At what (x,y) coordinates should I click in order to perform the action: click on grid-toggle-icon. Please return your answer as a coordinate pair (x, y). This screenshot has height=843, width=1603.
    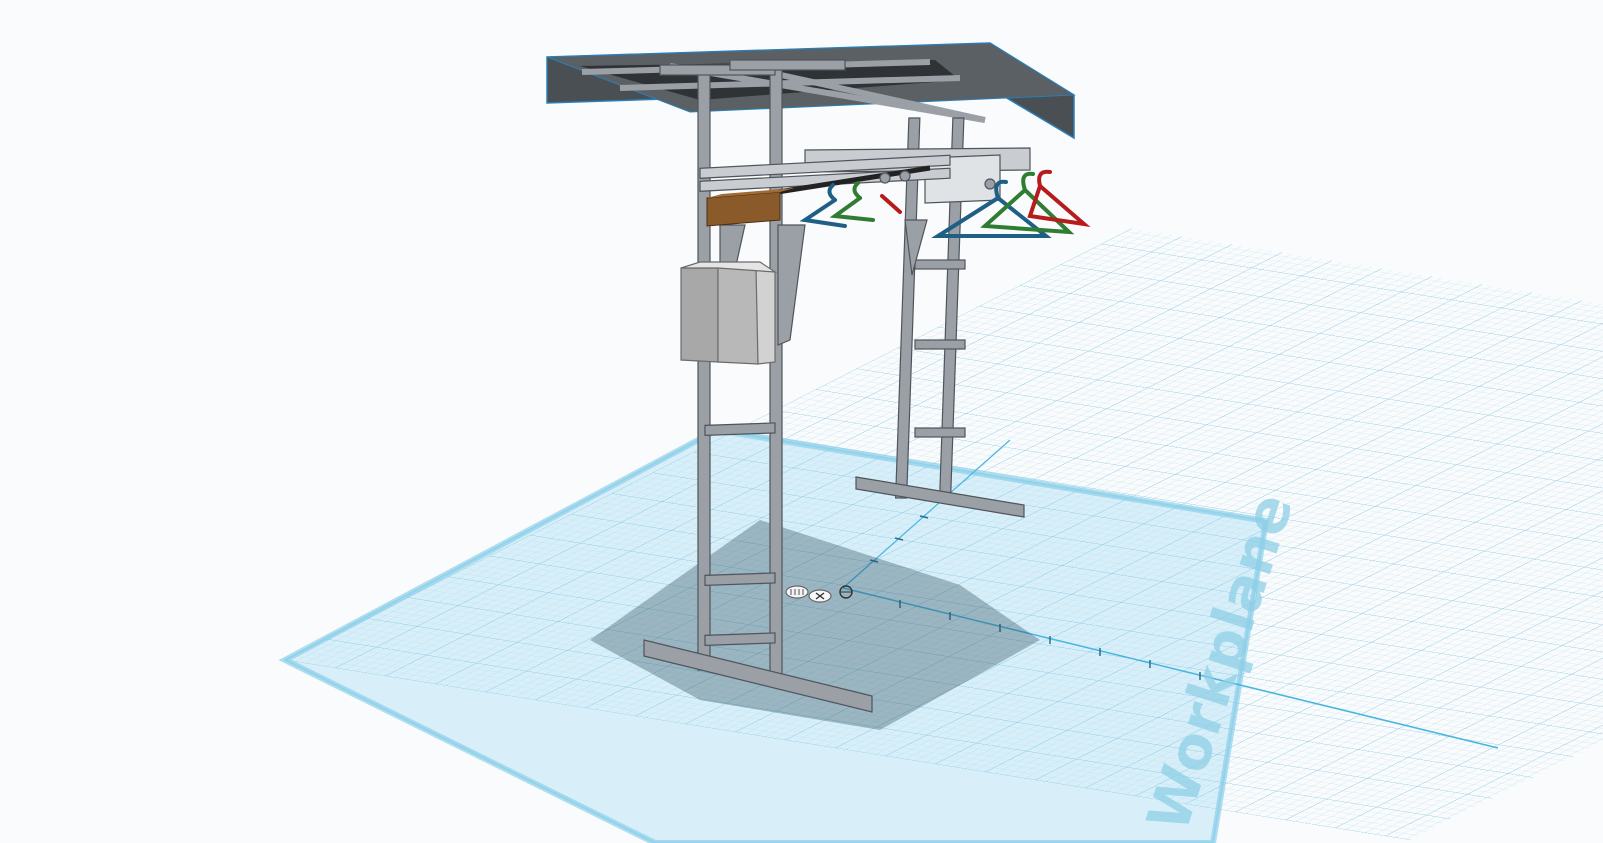
    Looking at the image, I should click on (797, 592).